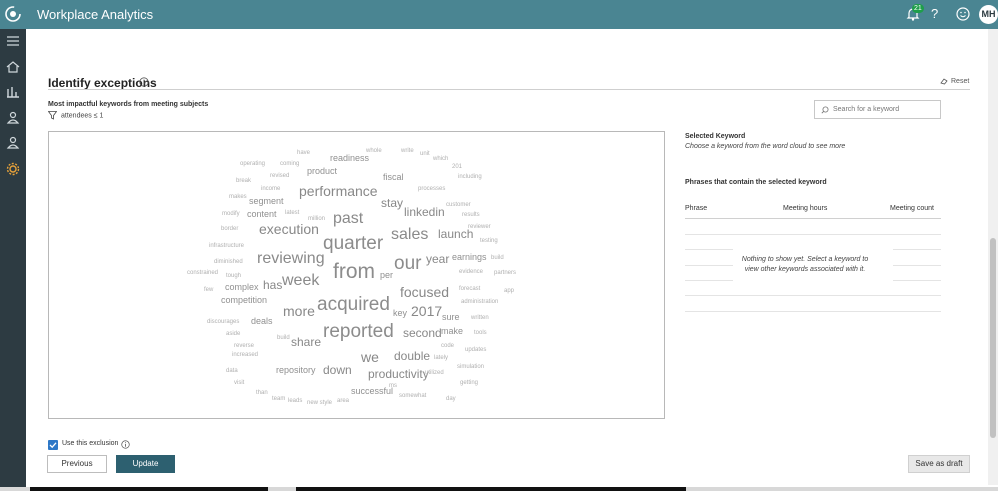 This screenshot has height=491, width=998. What do you see at coordinates (431, 189) in the screenshot?
I see `word-cloud-keyword: processes` at bounding box center [431, 189].